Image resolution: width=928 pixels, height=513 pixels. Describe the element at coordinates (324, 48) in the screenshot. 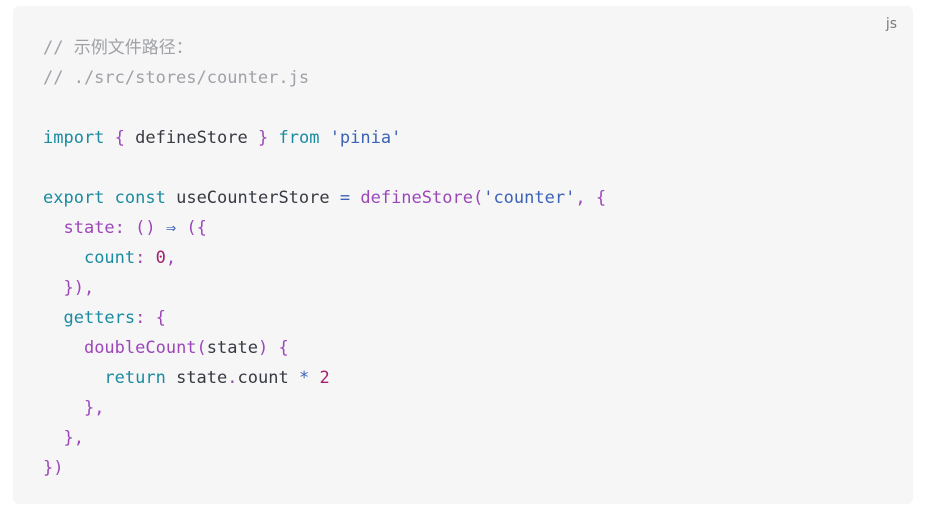

I see `code-line: // 示例文件路径：` at that location.